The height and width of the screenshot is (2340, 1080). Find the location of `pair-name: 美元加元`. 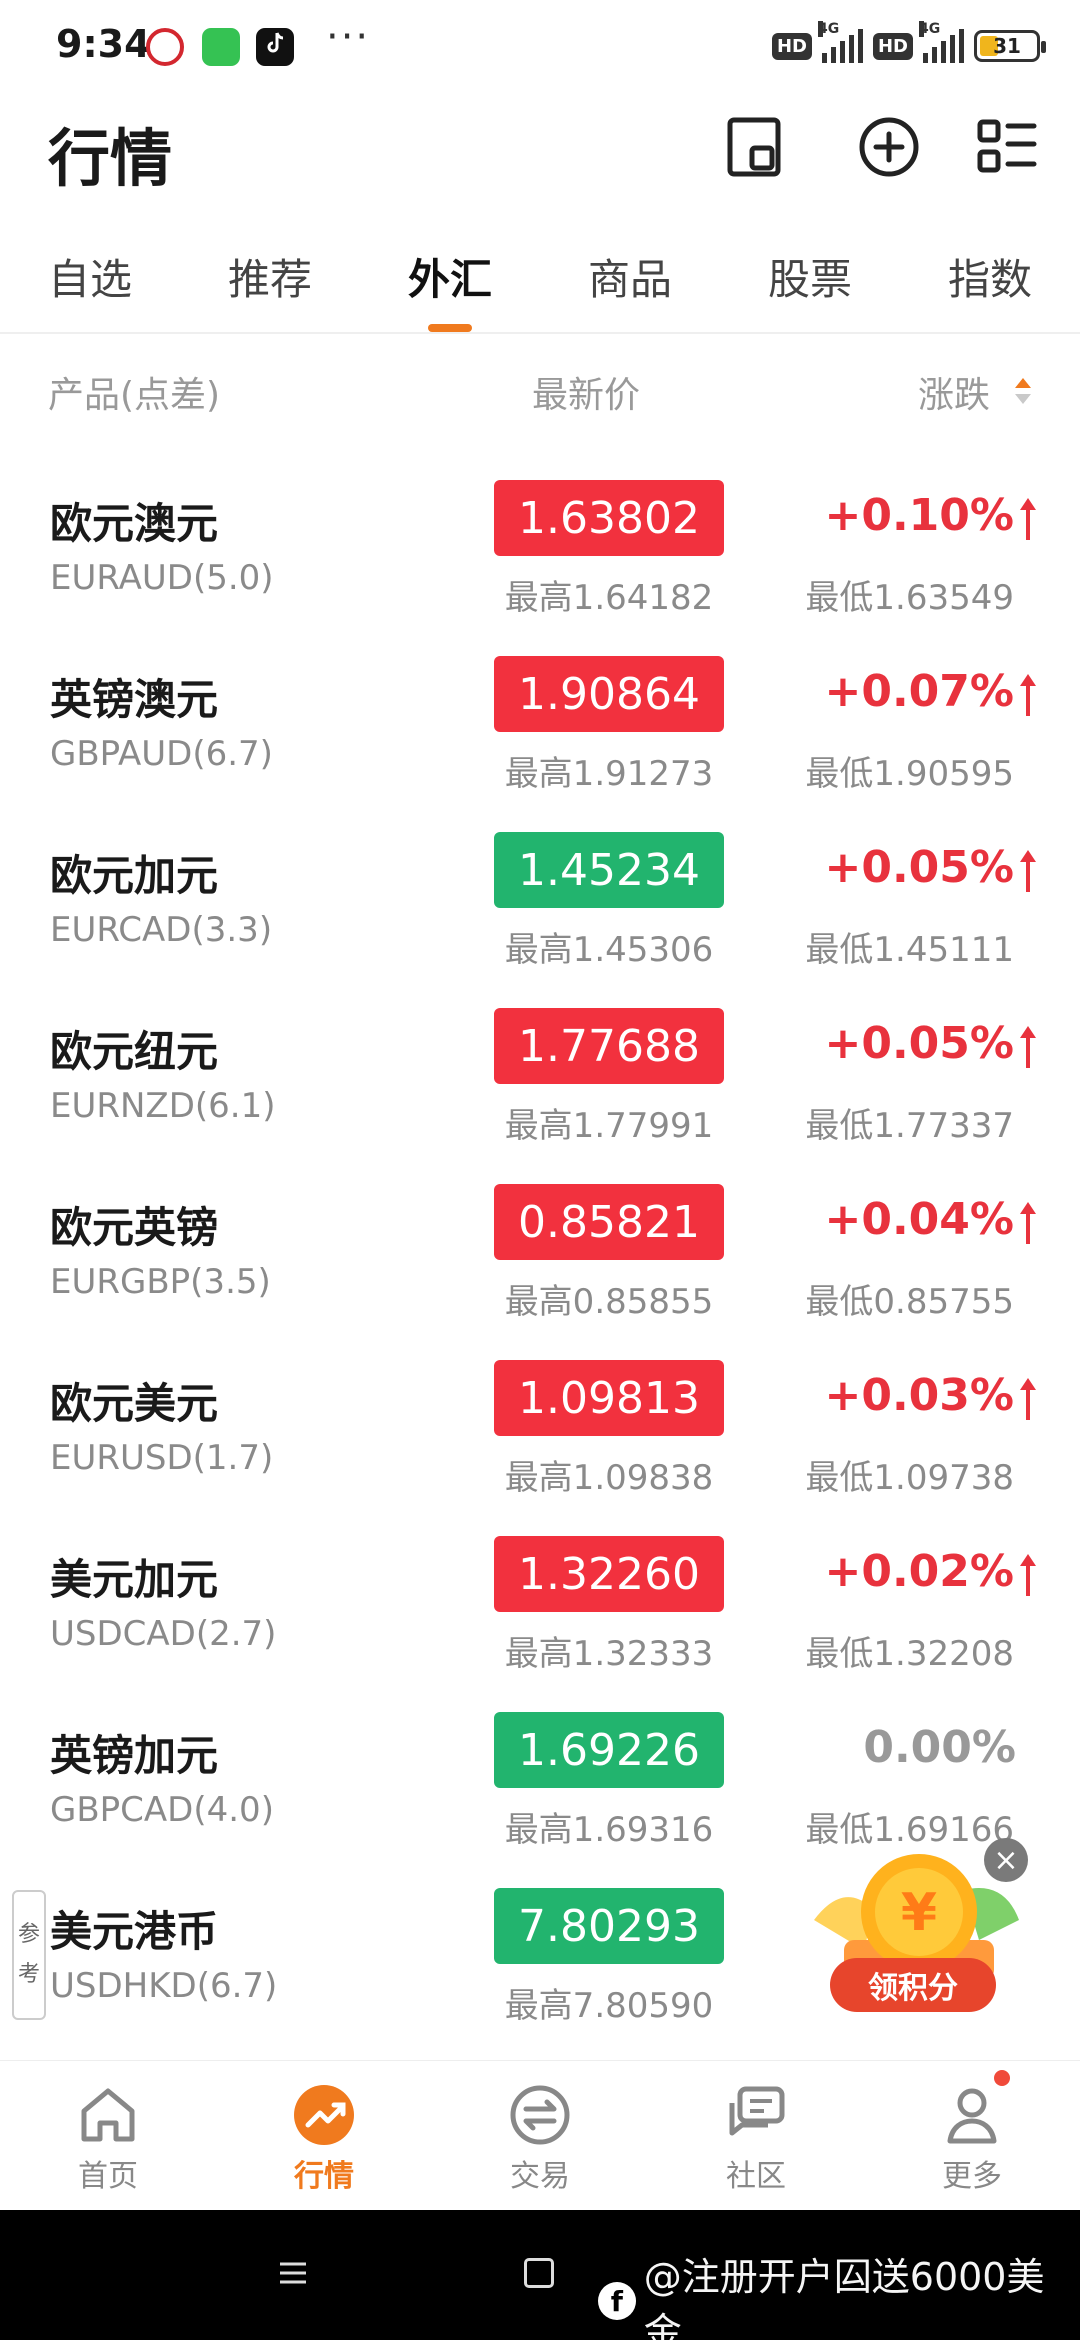

pair-name: 美元加元 is located at coordinates (134, 1579).